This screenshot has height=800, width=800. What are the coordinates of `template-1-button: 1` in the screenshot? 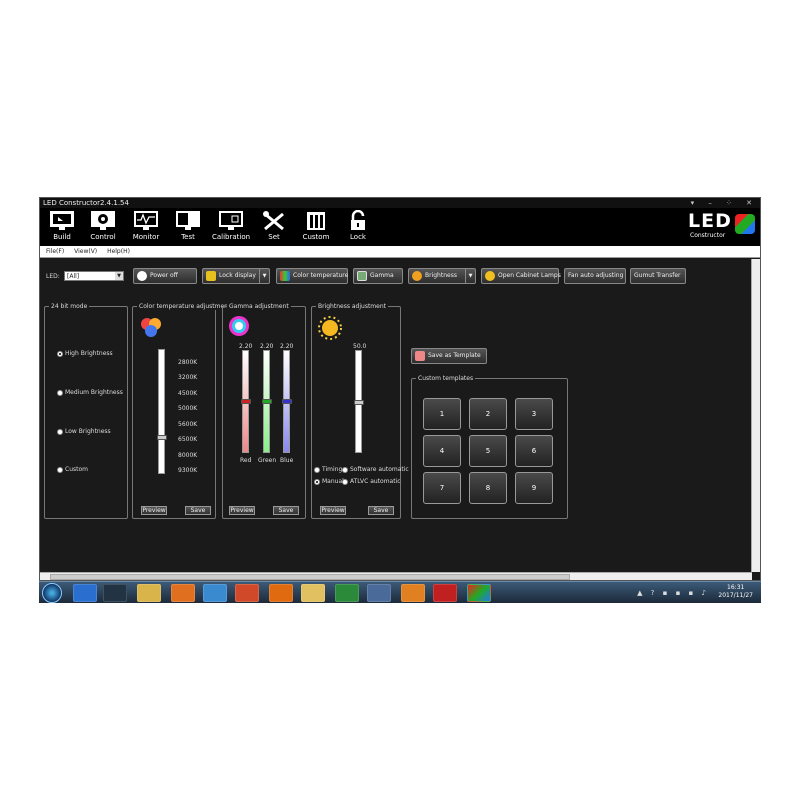 It's located at (442, 414).